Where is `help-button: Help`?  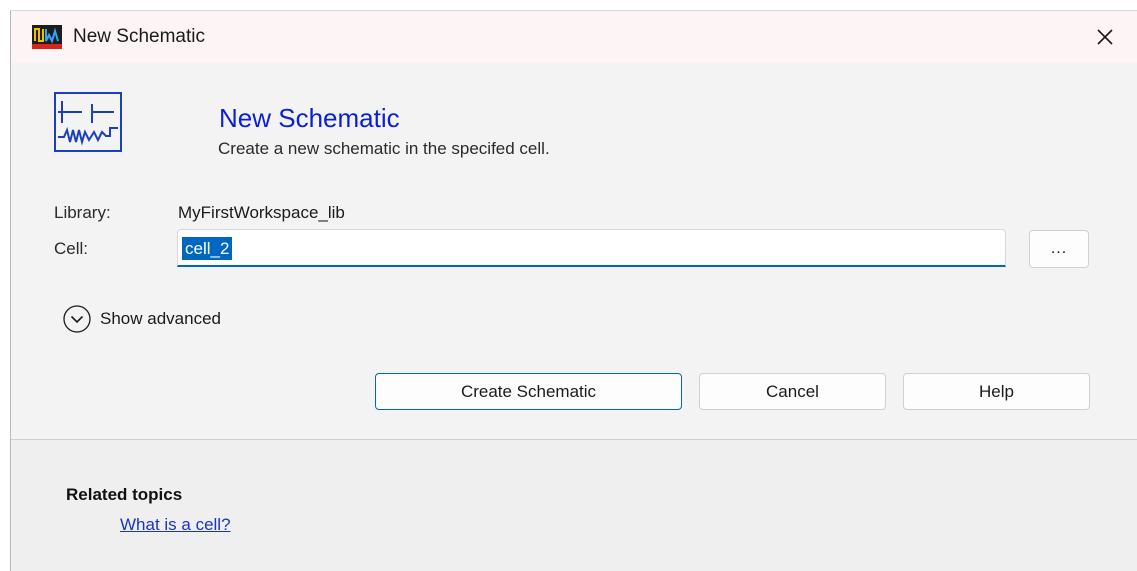 help-button: Help is located at coordinates (996, 391).